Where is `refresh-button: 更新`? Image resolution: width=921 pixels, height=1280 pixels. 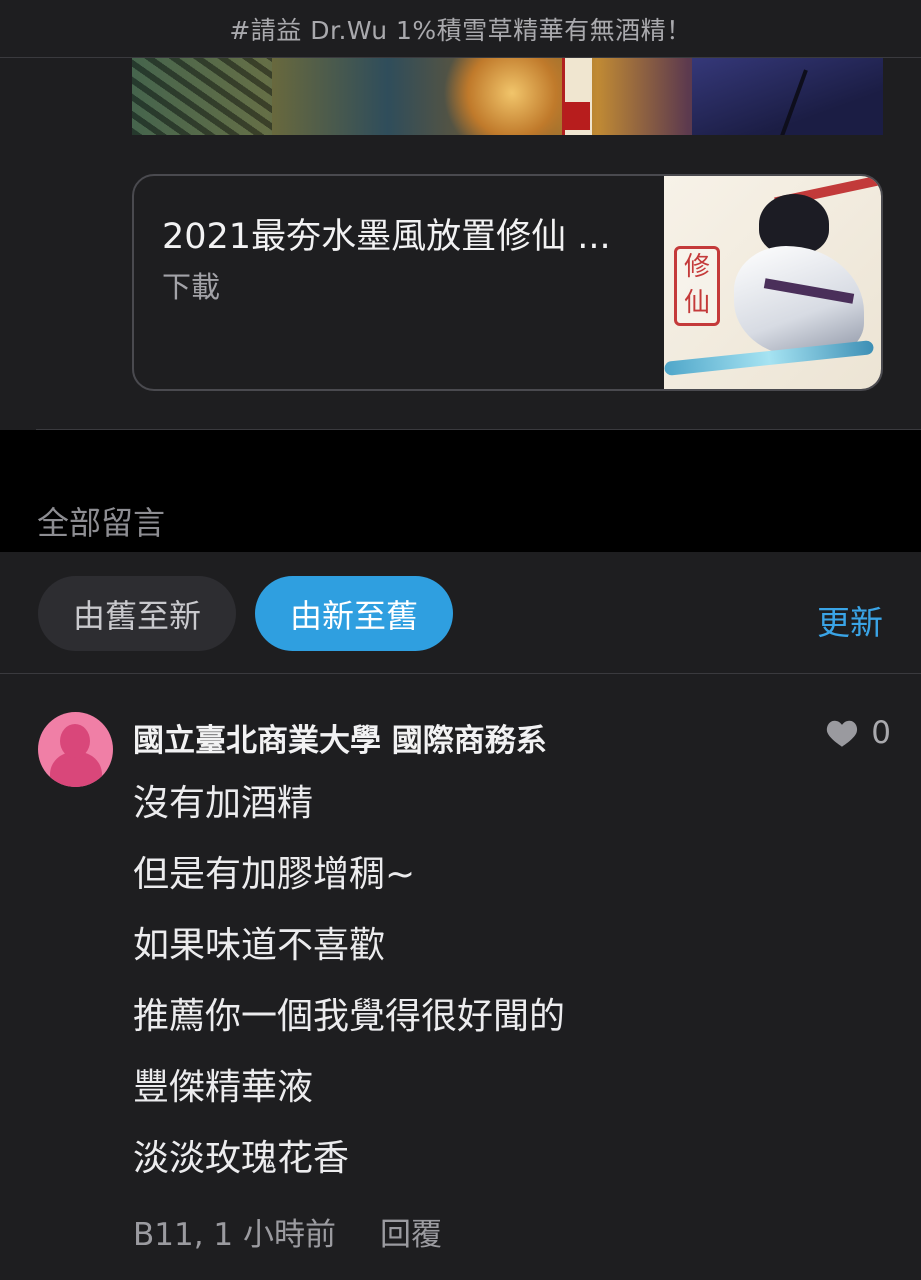
refresh-button: 更新 is located at coordinates (850, 620).